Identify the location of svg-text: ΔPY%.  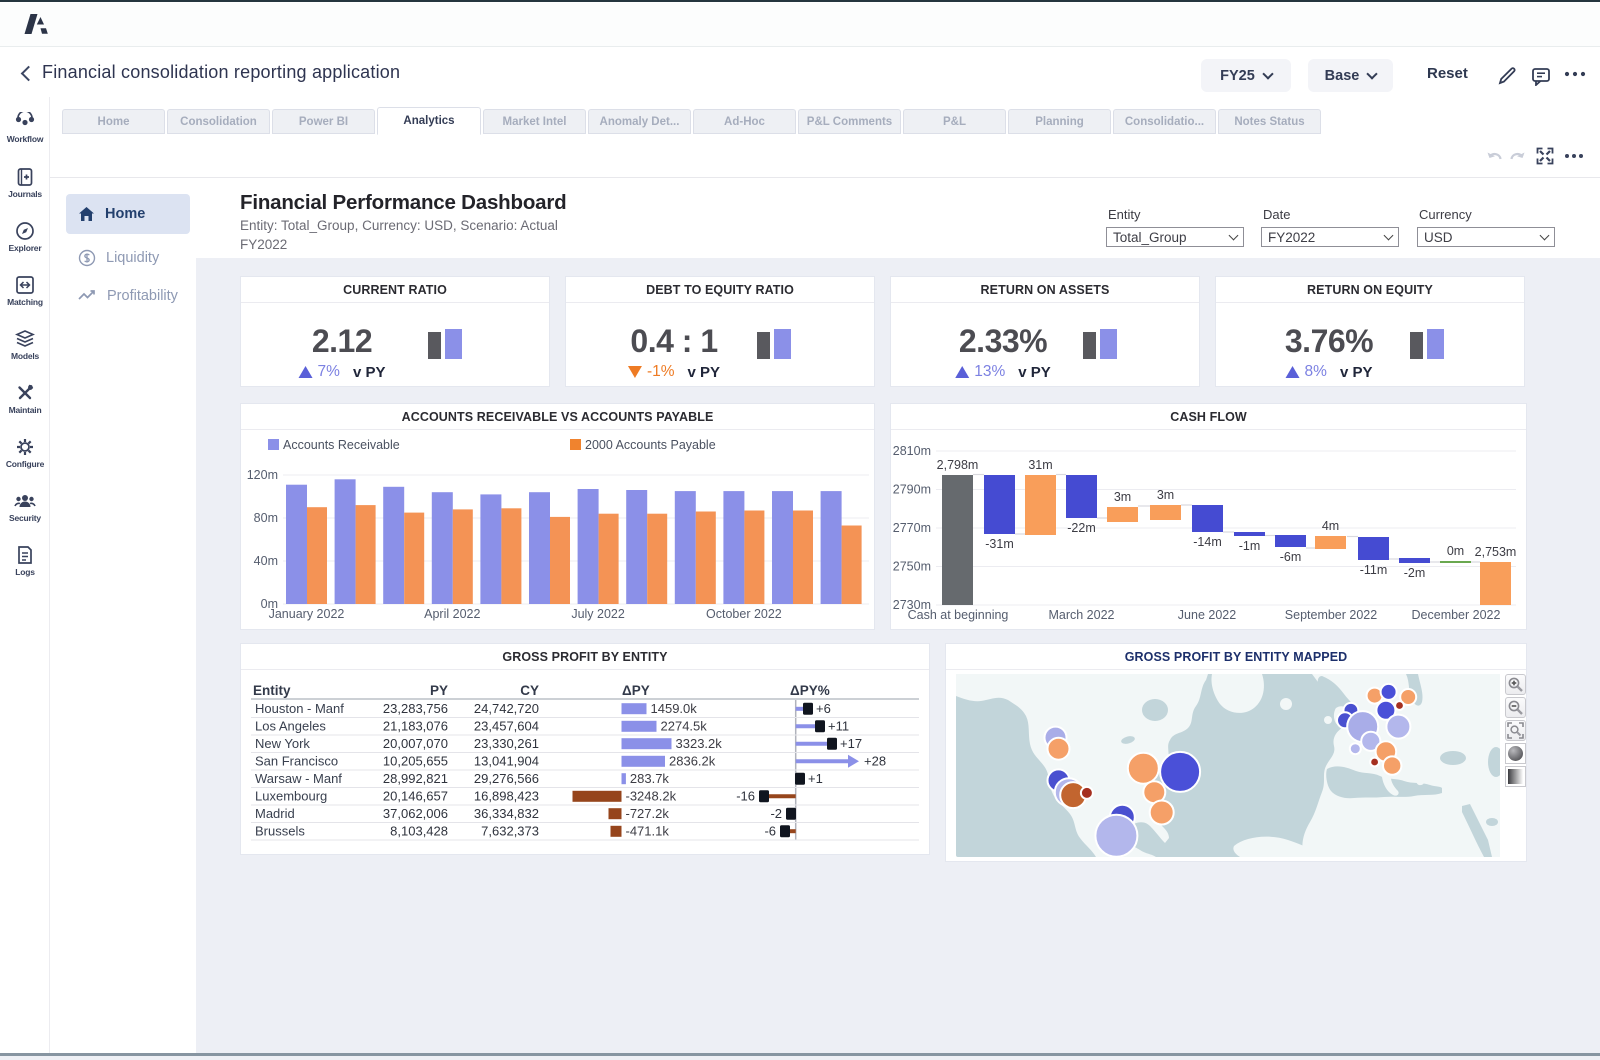
(810, 690).